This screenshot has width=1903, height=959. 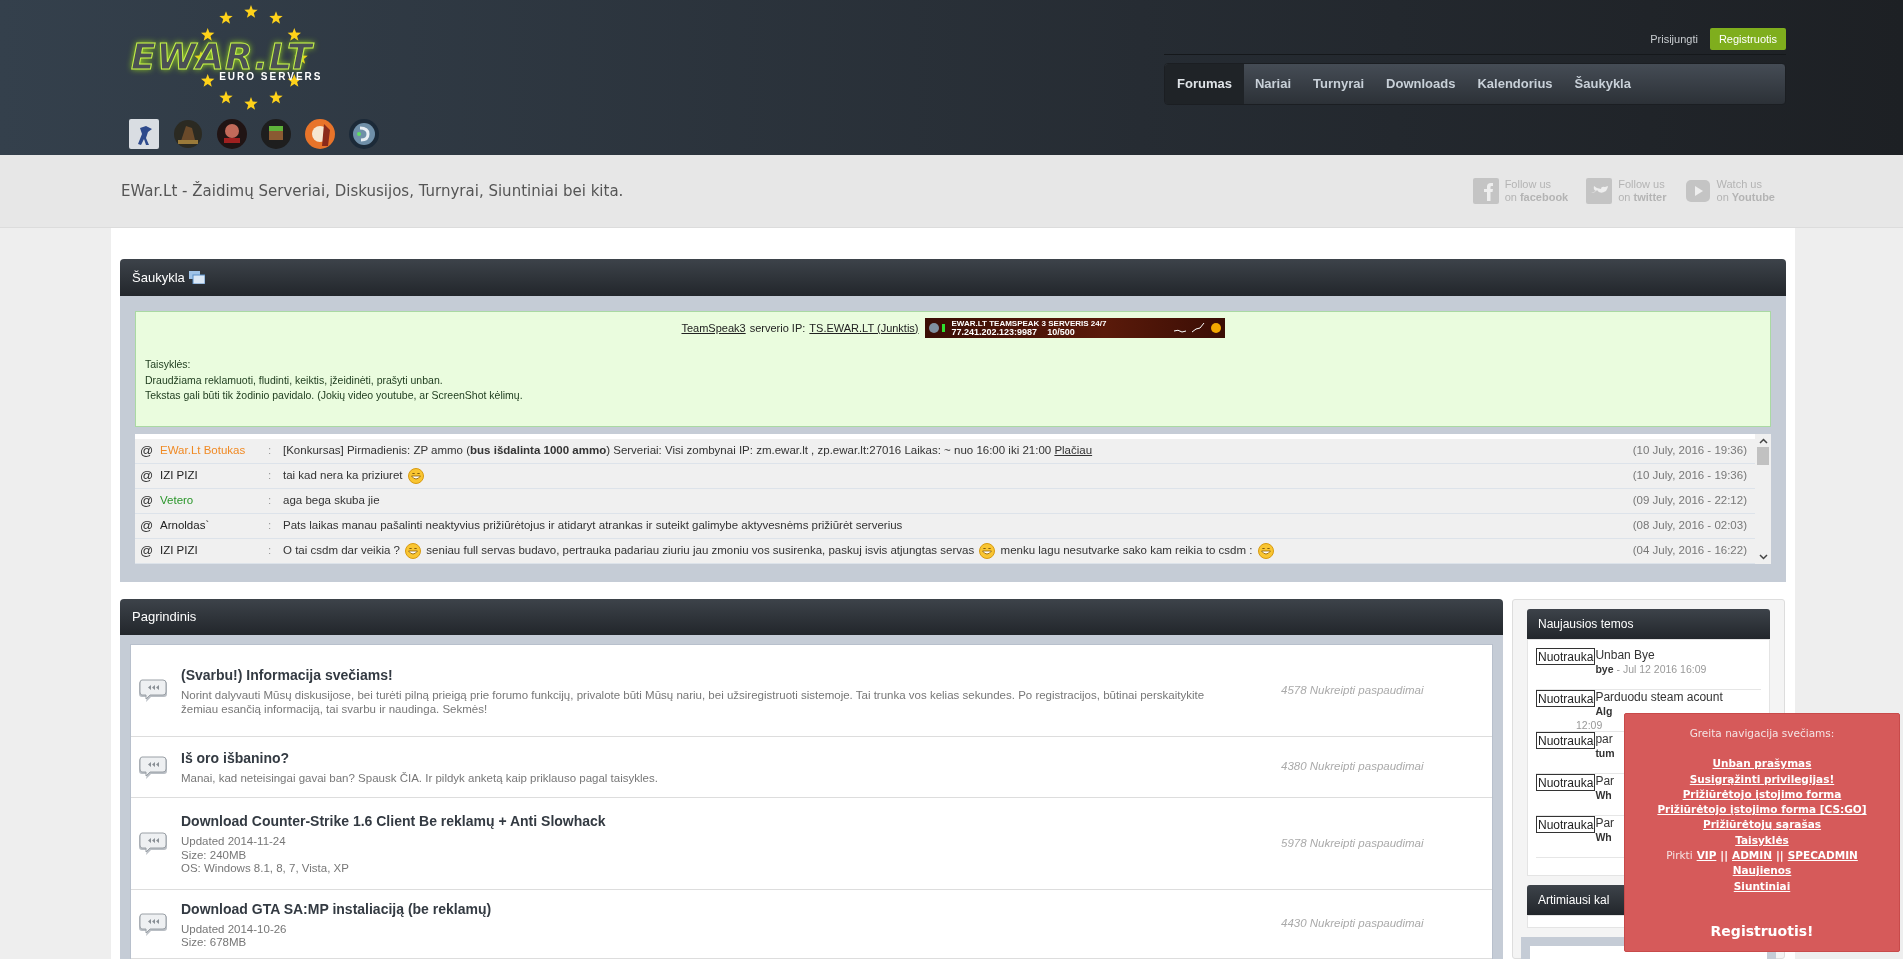 I want to click on nav-tab: Downloads, so click(x=1421, y=84).